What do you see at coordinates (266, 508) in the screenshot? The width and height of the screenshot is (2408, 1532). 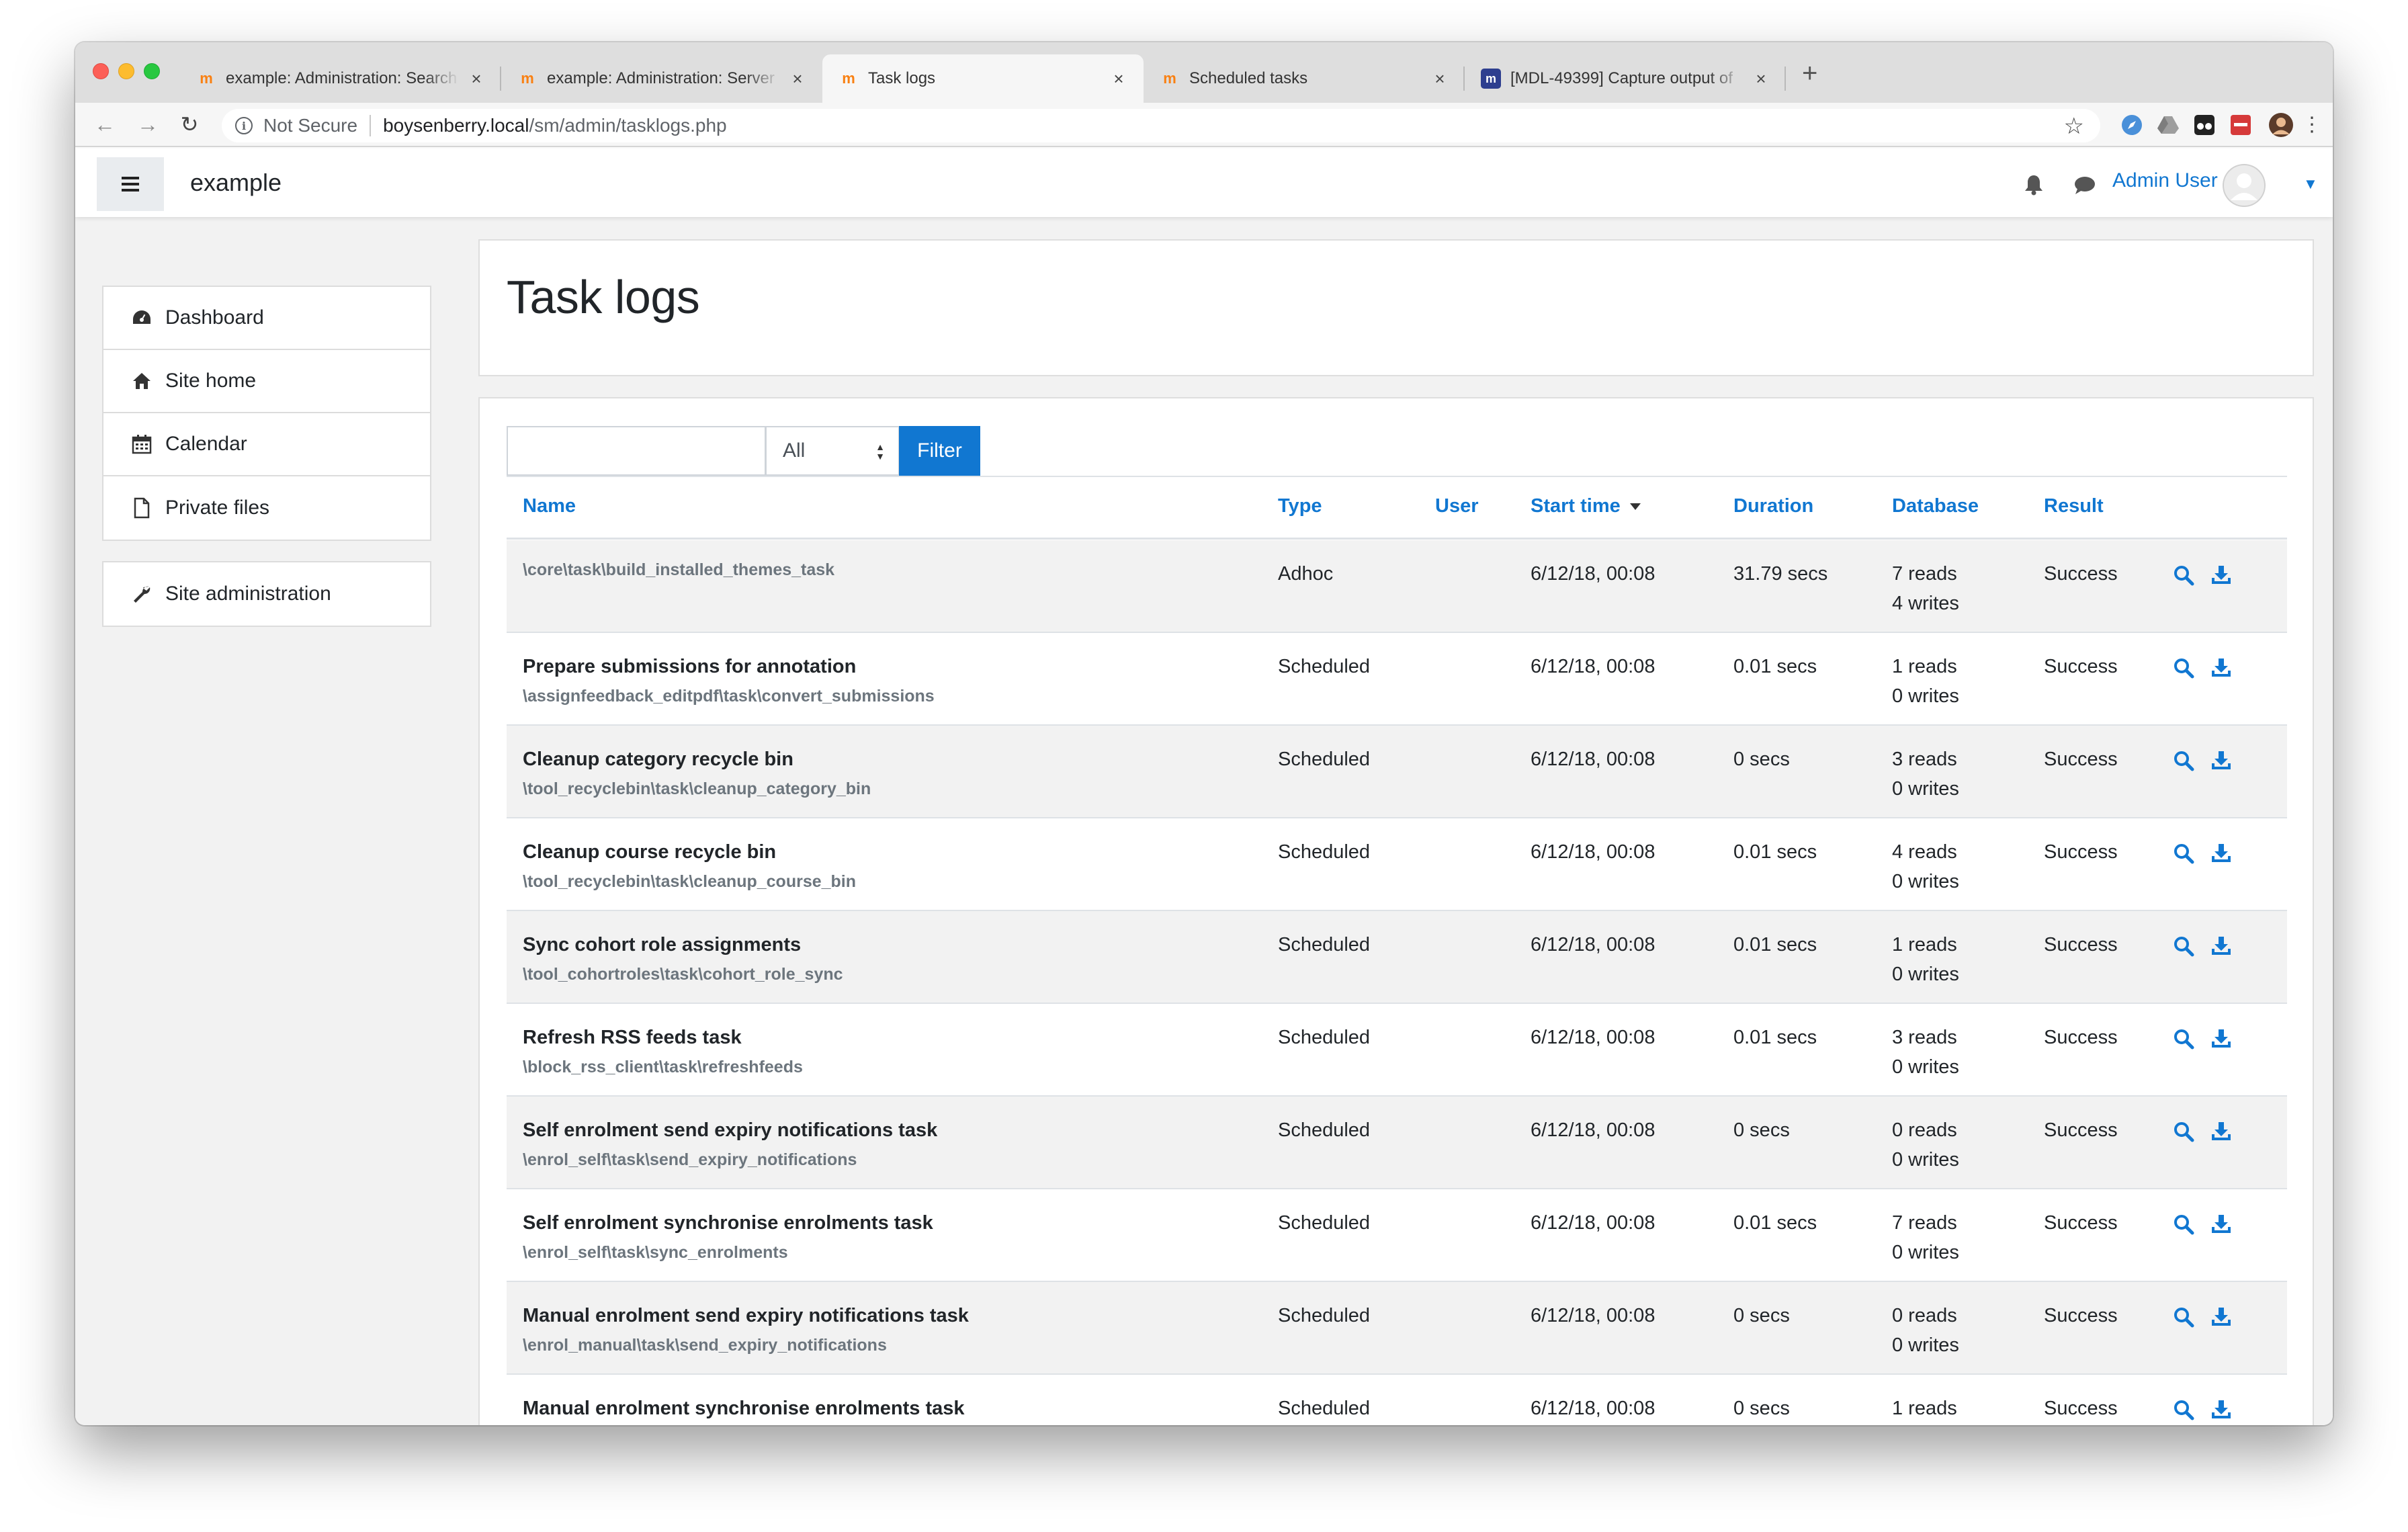 I see `sidebar-item-private-files: Private files` at bounding box center [266, 508].